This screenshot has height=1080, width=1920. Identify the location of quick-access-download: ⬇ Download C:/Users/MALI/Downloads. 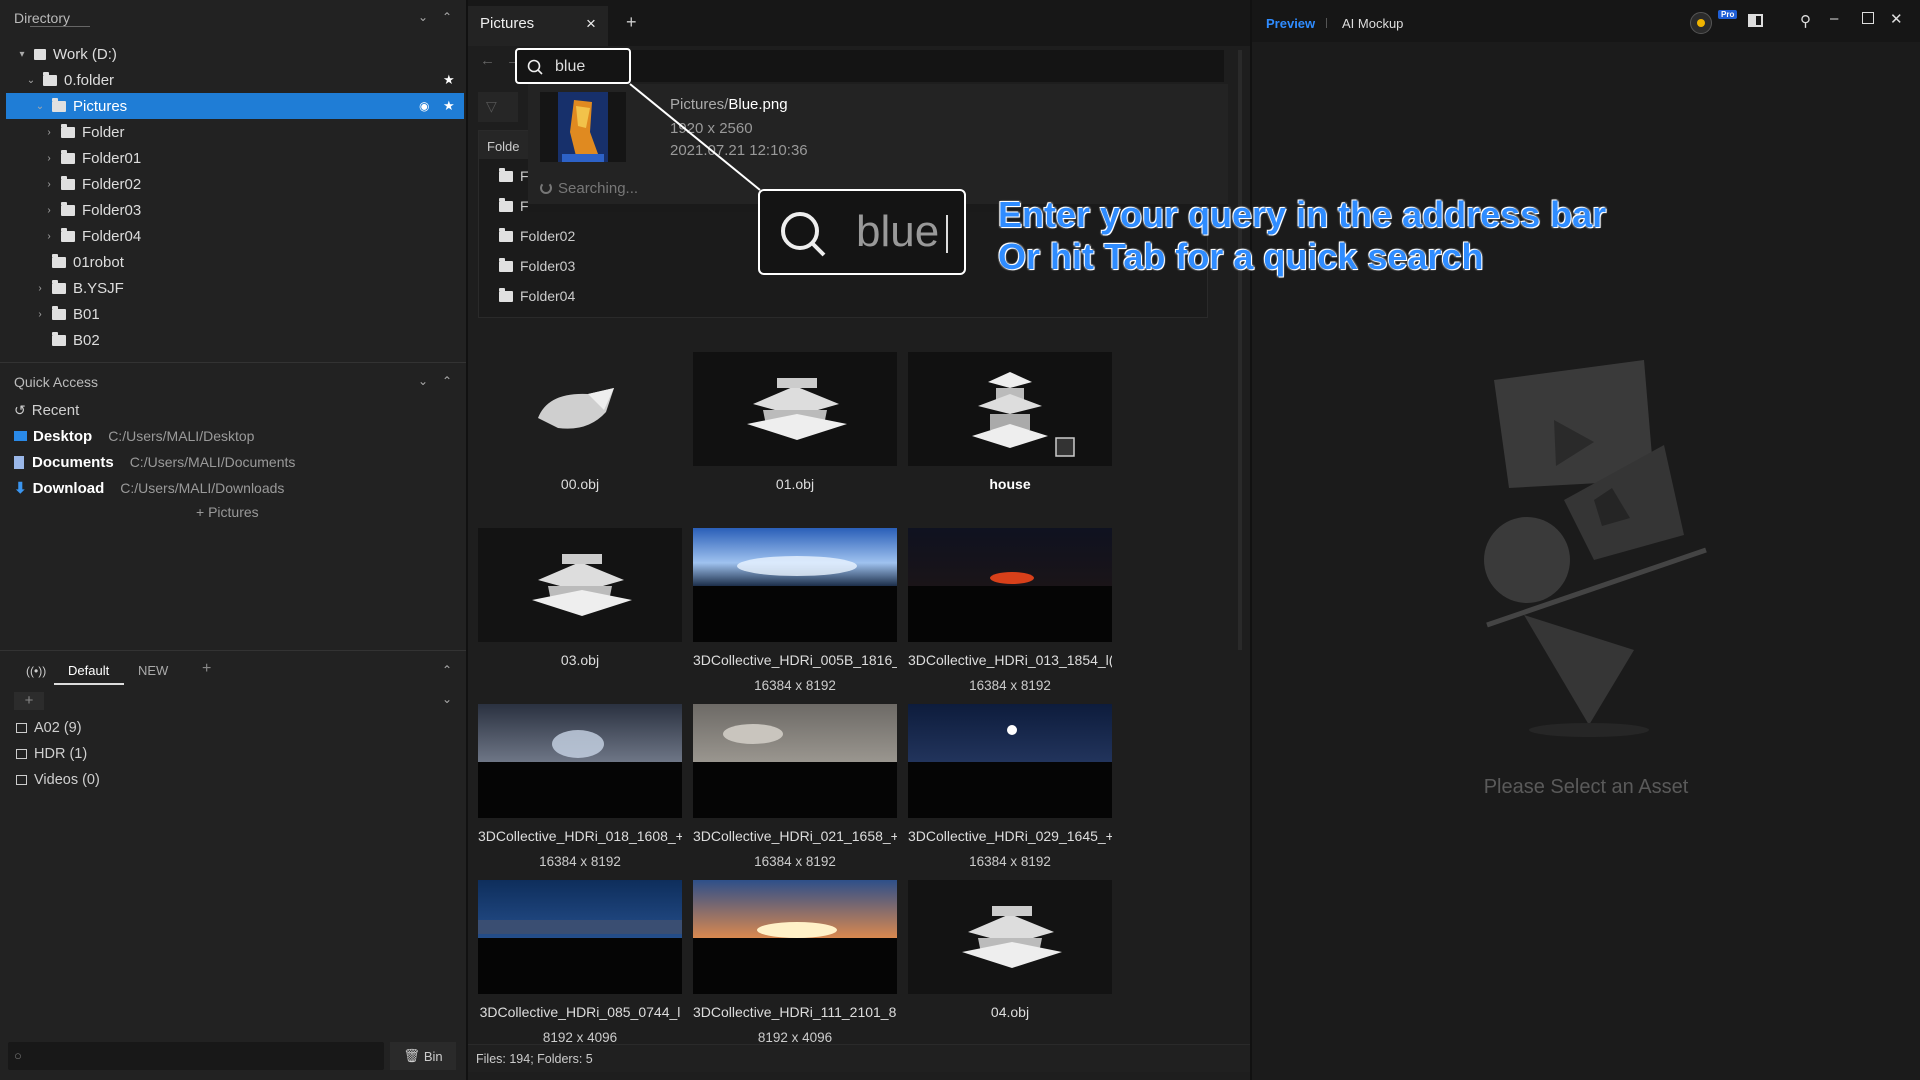
(149, 488).